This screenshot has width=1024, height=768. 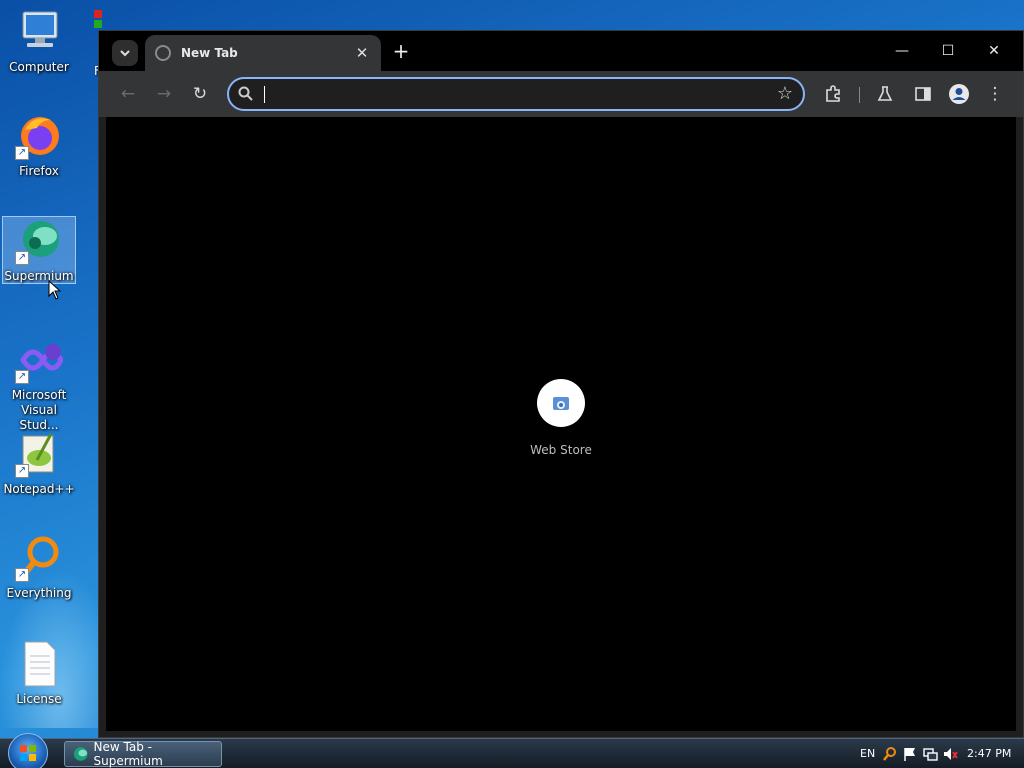 I want to click on reload-button: ↻, so click(x=200, y=94).